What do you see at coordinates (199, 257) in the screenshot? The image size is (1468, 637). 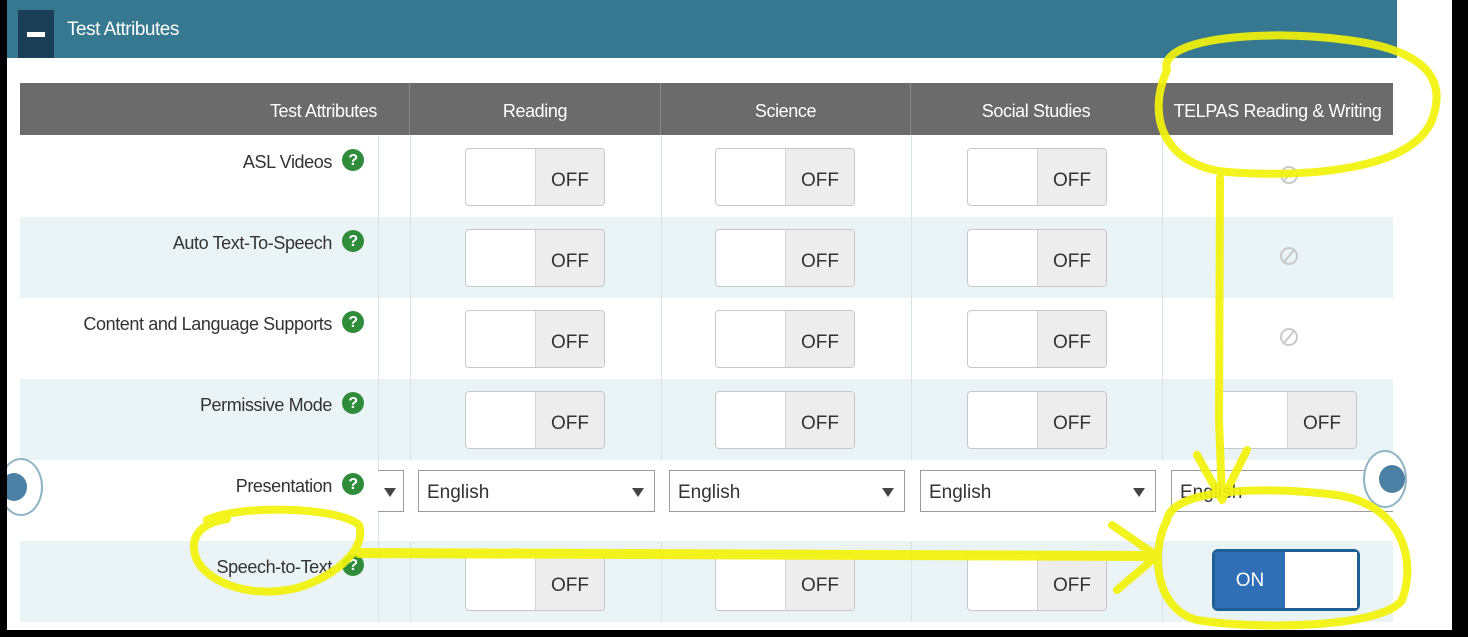 I see `row-label-cell: Auto Text-To-Speech?` at bounding box center [199, 257].